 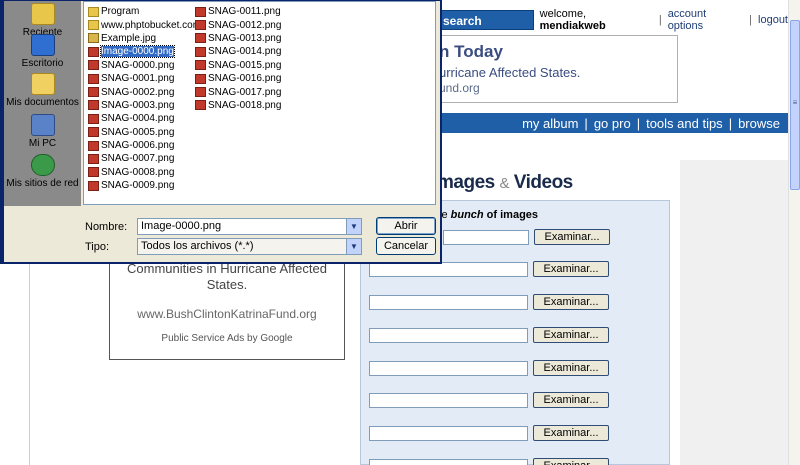 I want to click on file-item: SNAG-0018.png, so click(x=238, y=105).